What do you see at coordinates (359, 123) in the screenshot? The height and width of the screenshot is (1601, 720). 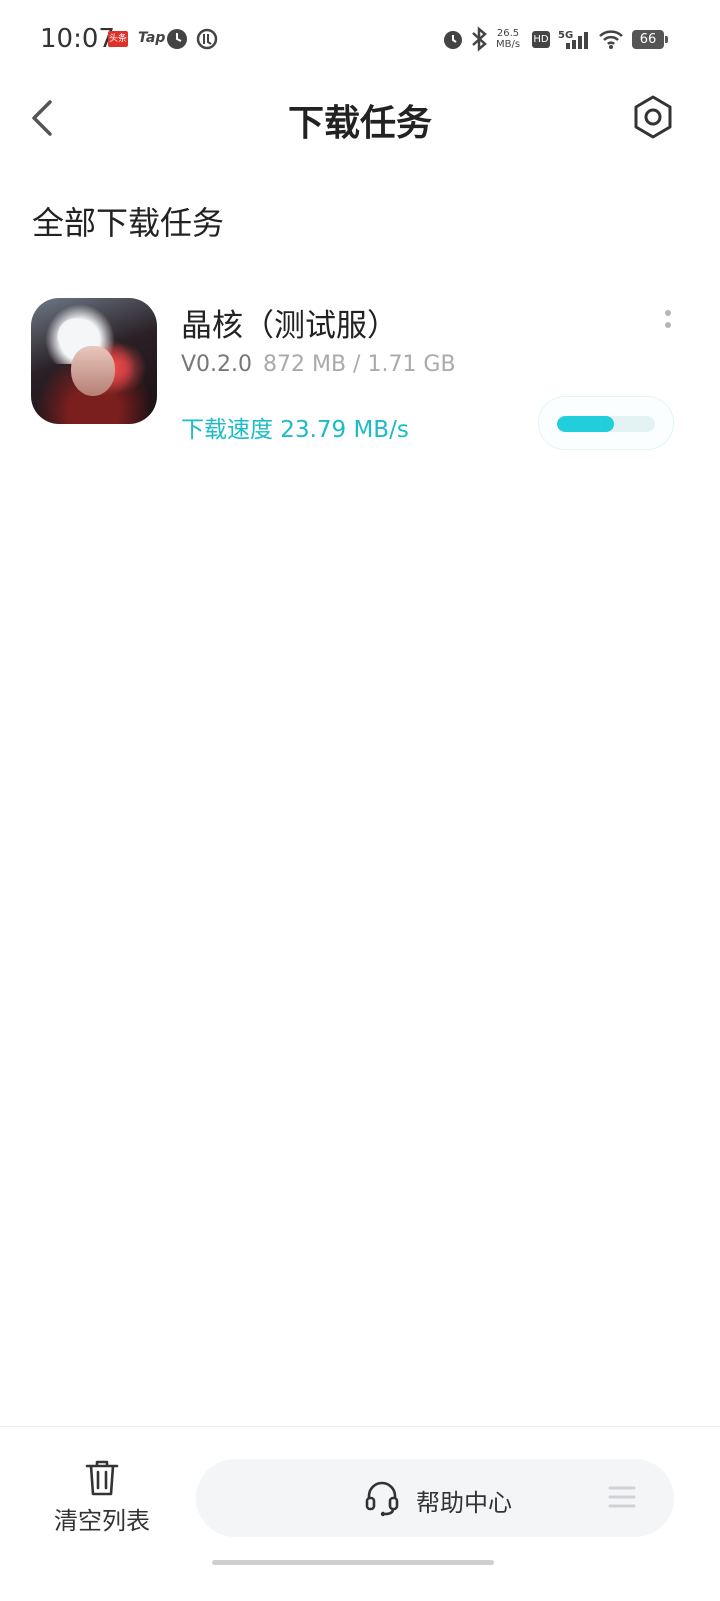 I see `page-title: 下载任务` at bounding box center [359, 123].